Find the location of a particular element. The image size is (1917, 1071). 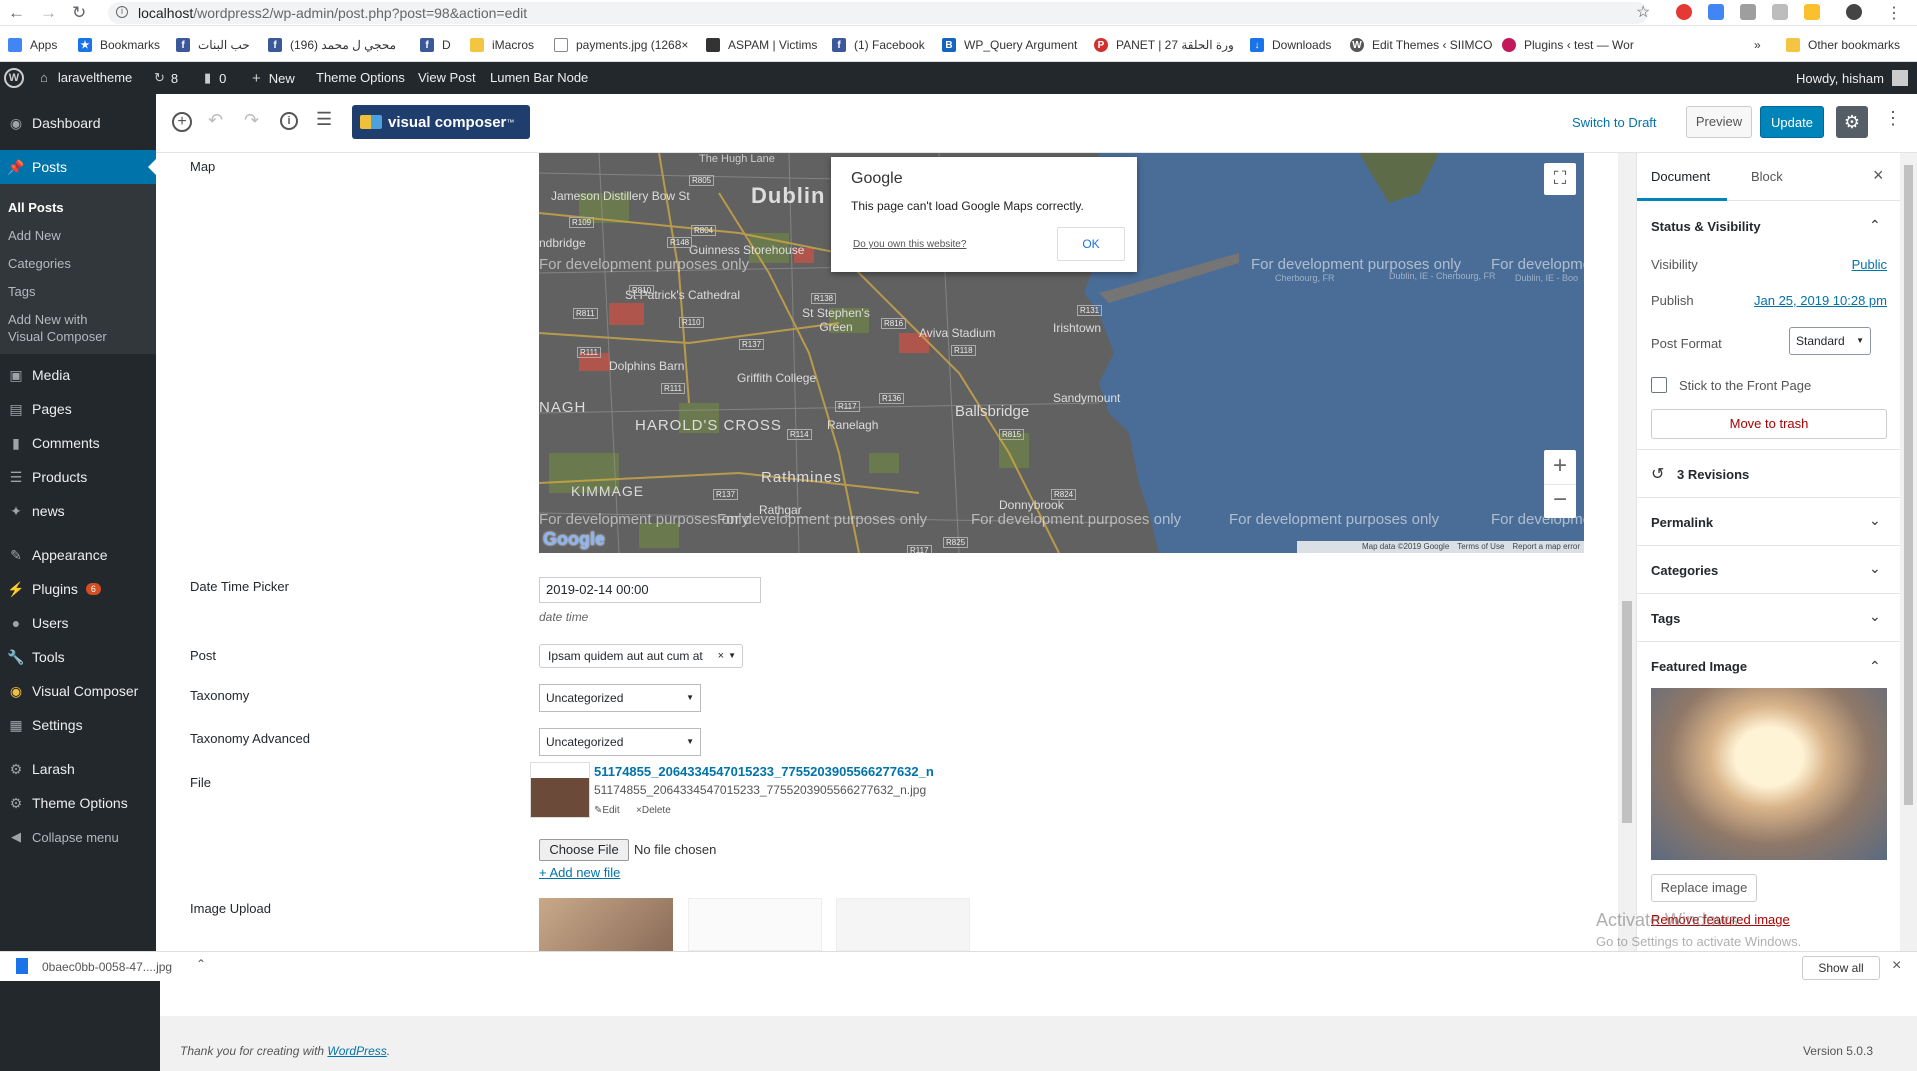

report-error-link: Report a map error is located at coordinates (1546, 547).